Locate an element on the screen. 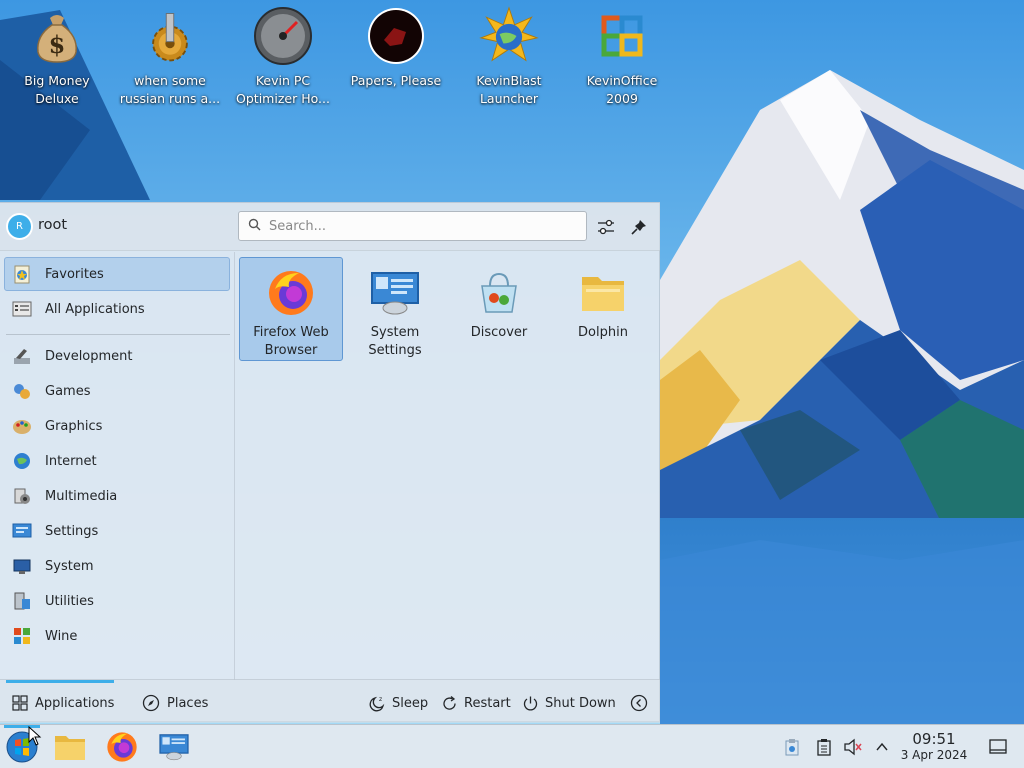 The width and height of the screenshot is (1024, 768). notes-icon is located at coordinates (824, 747).